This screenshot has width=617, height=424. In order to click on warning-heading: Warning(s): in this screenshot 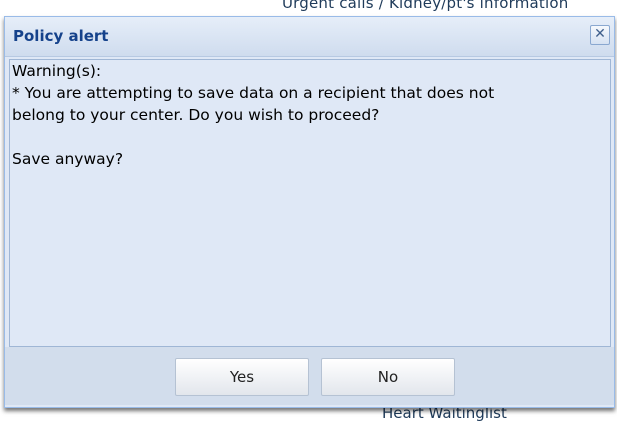, I will do `click(57, 71)`.